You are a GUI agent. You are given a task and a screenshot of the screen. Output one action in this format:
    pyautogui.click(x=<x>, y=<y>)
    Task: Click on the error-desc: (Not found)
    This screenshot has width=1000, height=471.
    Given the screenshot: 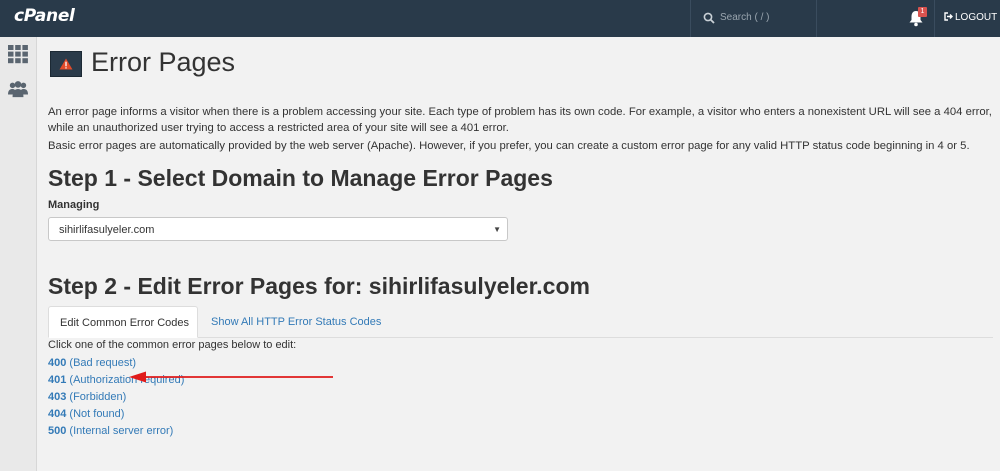 What is the action you would take?
    pyautogui.click(x=97, y=414)
    